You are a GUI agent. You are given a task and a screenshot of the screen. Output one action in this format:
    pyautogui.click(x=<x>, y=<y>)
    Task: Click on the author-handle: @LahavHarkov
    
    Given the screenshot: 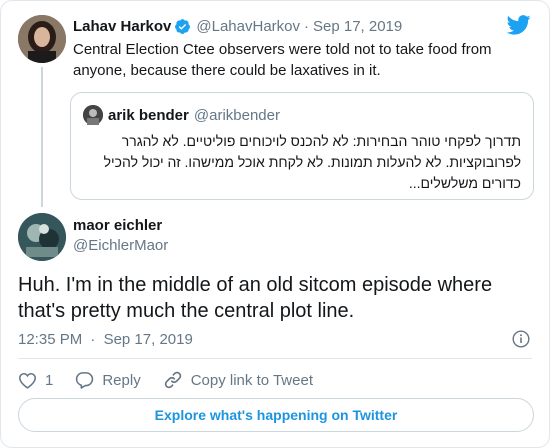 What is the action you would take?
    pyautogui.click(x=248, y=26)
    